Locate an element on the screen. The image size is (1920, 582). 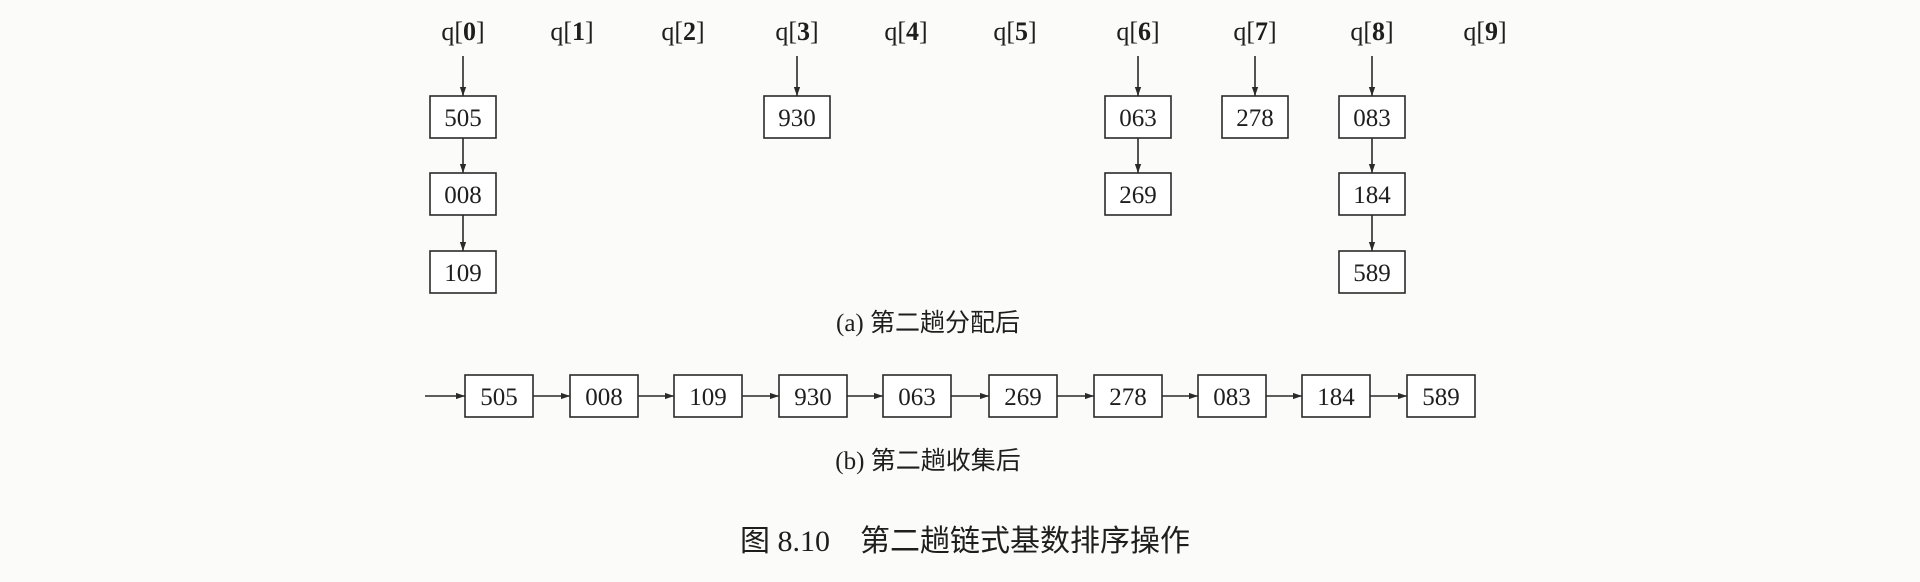
list-node-1-value: 008 is located at coordinates (604, 397).